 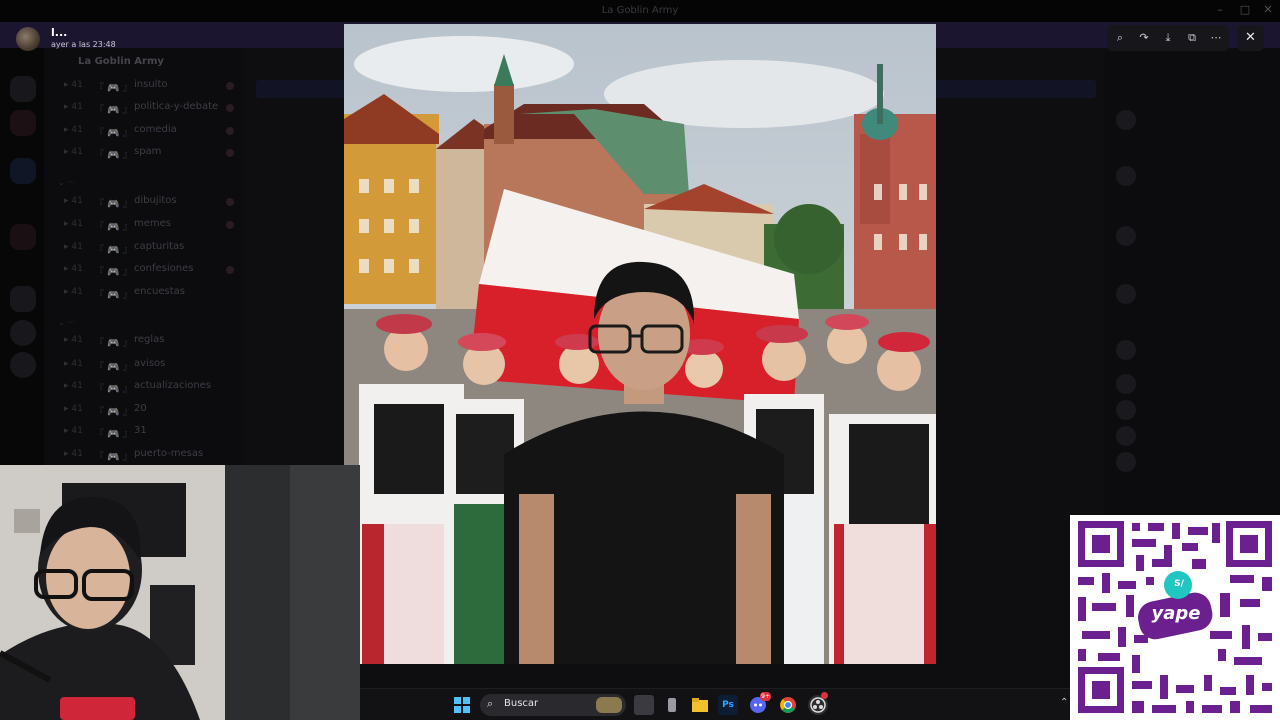 I want to click on close-icon: ✕, so click(x=1250, y=38).